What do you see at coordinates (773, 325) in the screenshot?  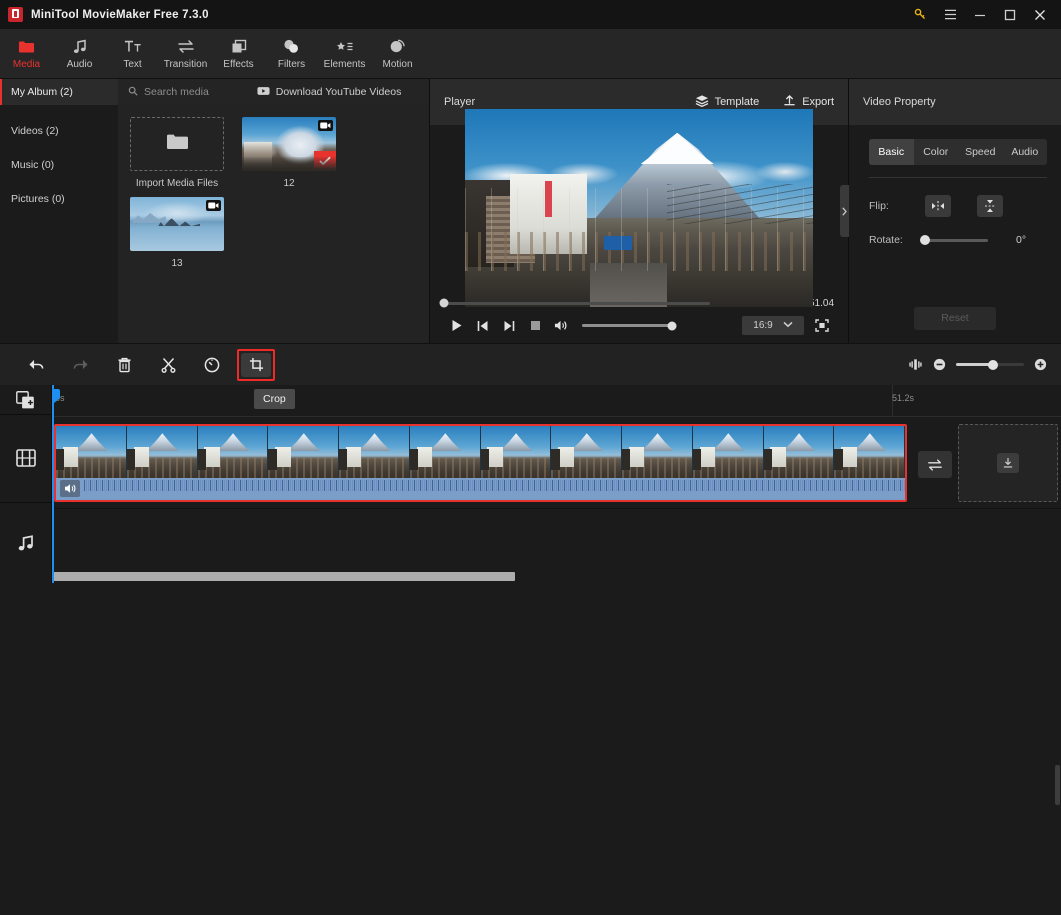 I see `aspect-ratio-select: 16:9` at bounding box center [773, 325].